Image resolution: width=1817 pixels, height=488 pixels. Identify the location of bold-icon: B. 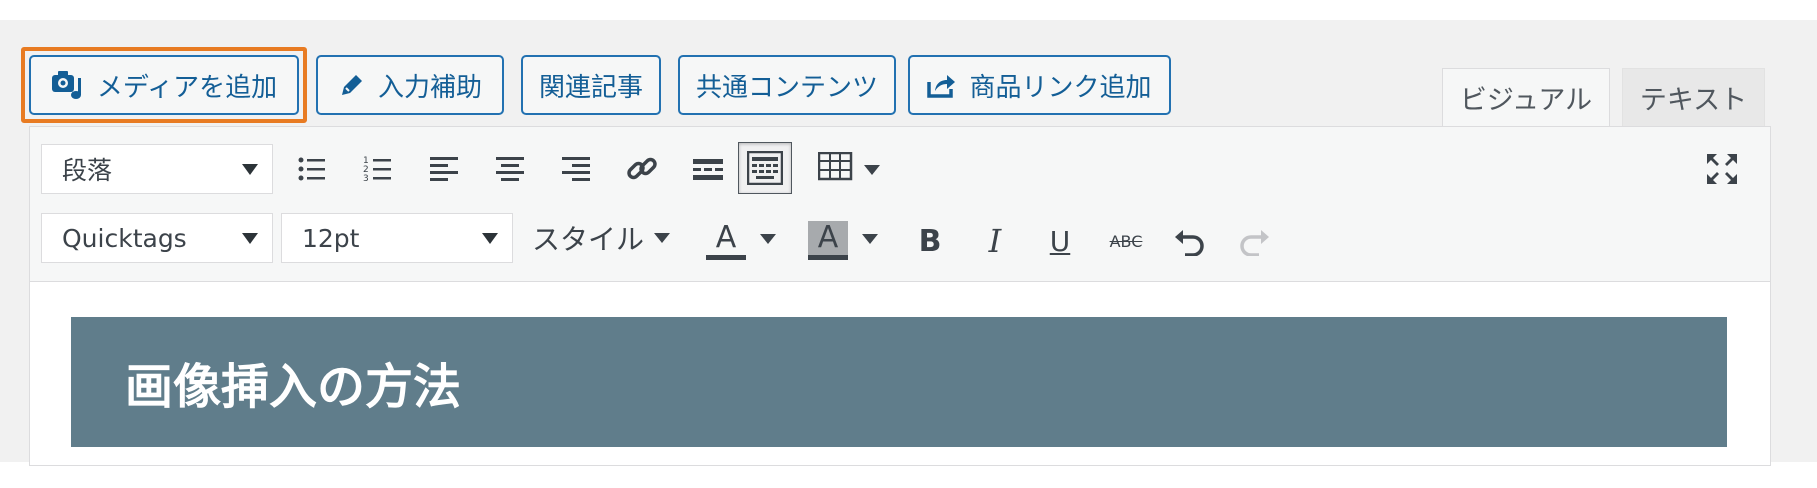
(930, 241).